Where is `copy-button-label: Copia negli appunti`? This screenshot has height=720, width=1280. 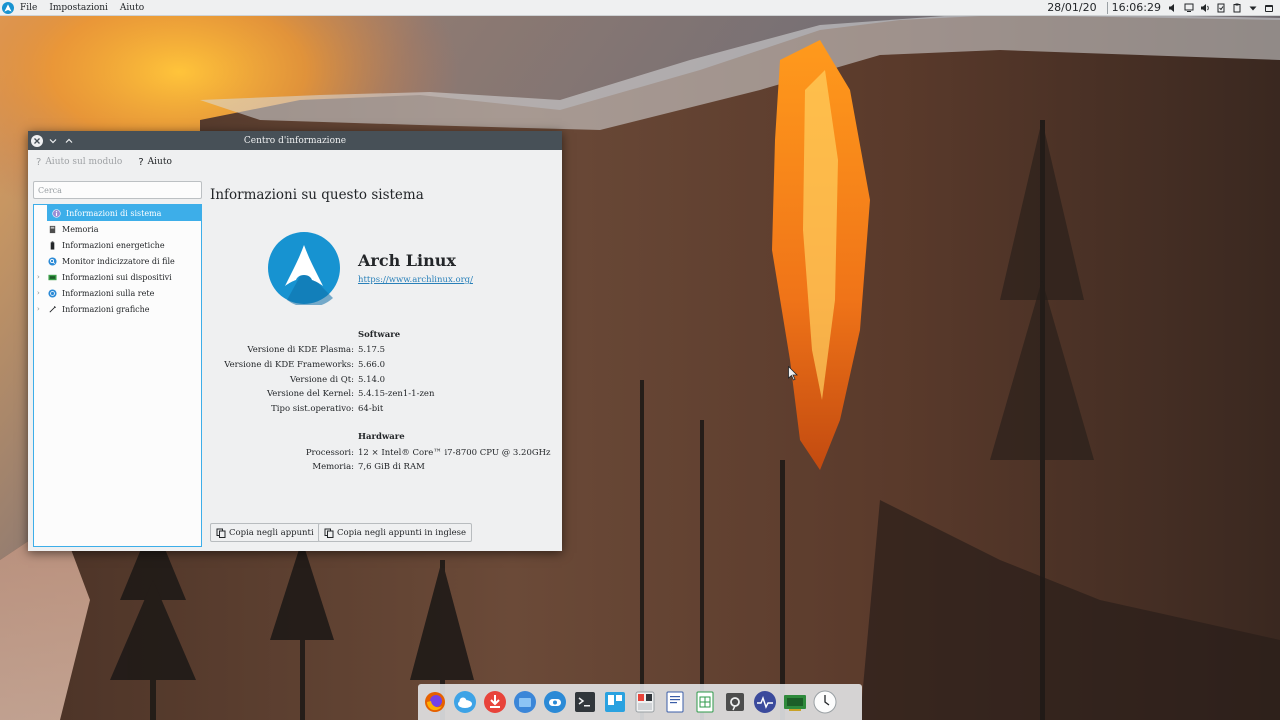 copy-button-label: Copia negli appunti is located at coordinates (271, 532).